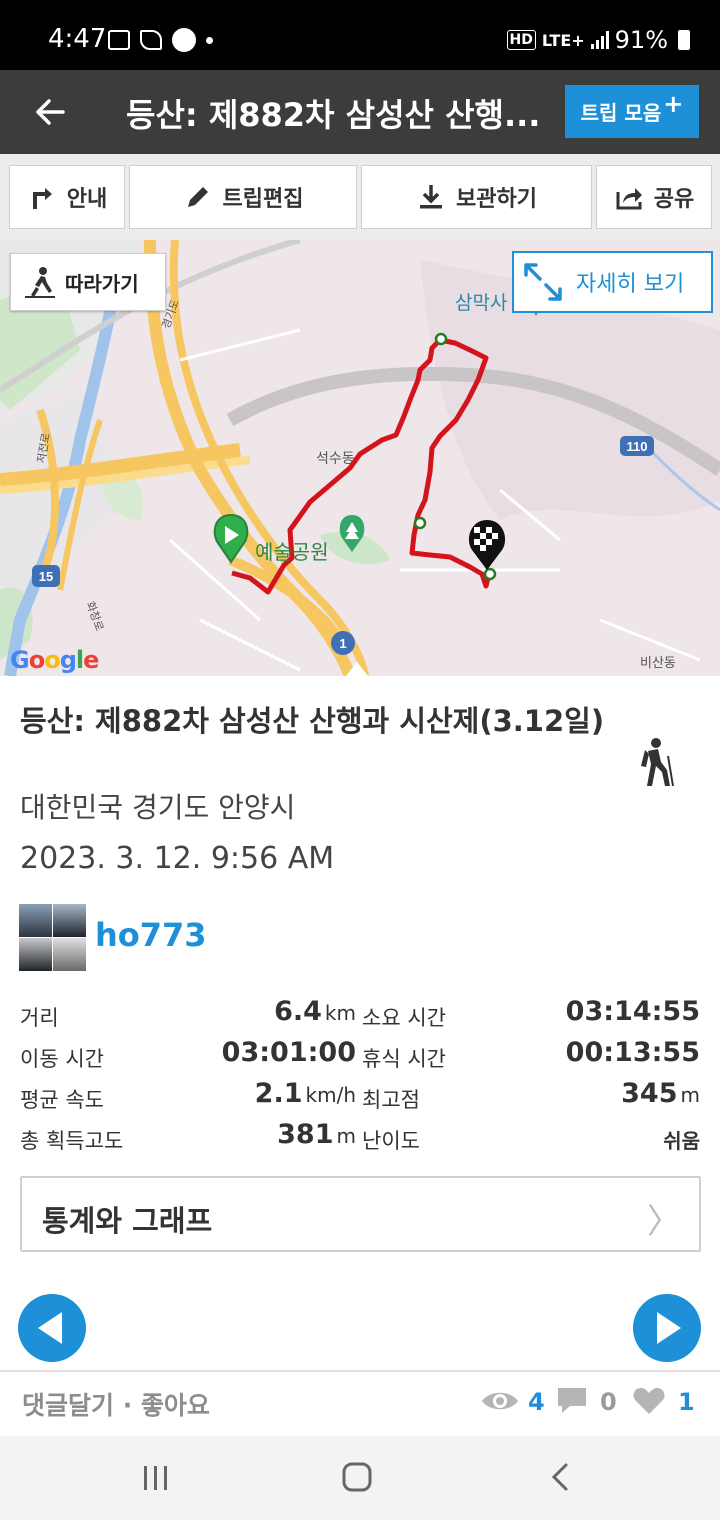 Image resolution: width=720 pixels, height=1520 pixels. What do you see at coordinates (177, 858) in the screenshot?
I see `trip-datetime: 2023. 3. 12. 9:56 AM` at bounding box center [177, 858].